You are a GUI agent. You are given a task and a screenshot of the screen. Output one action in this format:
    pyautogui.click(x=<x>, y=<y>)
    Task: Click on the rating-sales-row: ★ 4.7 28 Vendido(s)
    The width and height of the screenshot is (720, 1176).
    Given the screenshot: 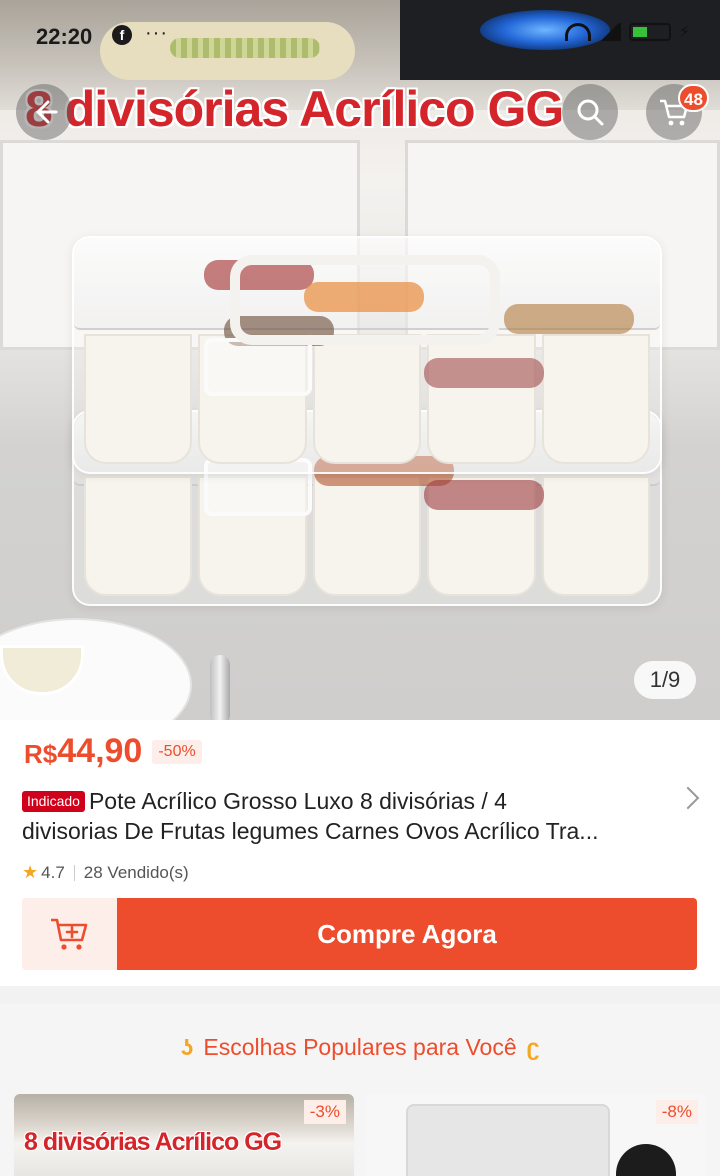 What is the action you would take?
    pyautogui.click(x=105, y=872)
    